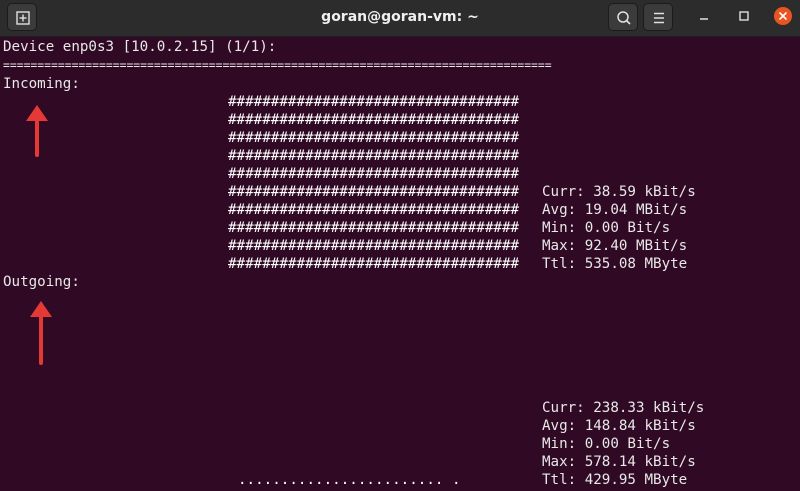 This screenshot has height=491, width=800. I want to click on maximize-button, so click(744, 17).